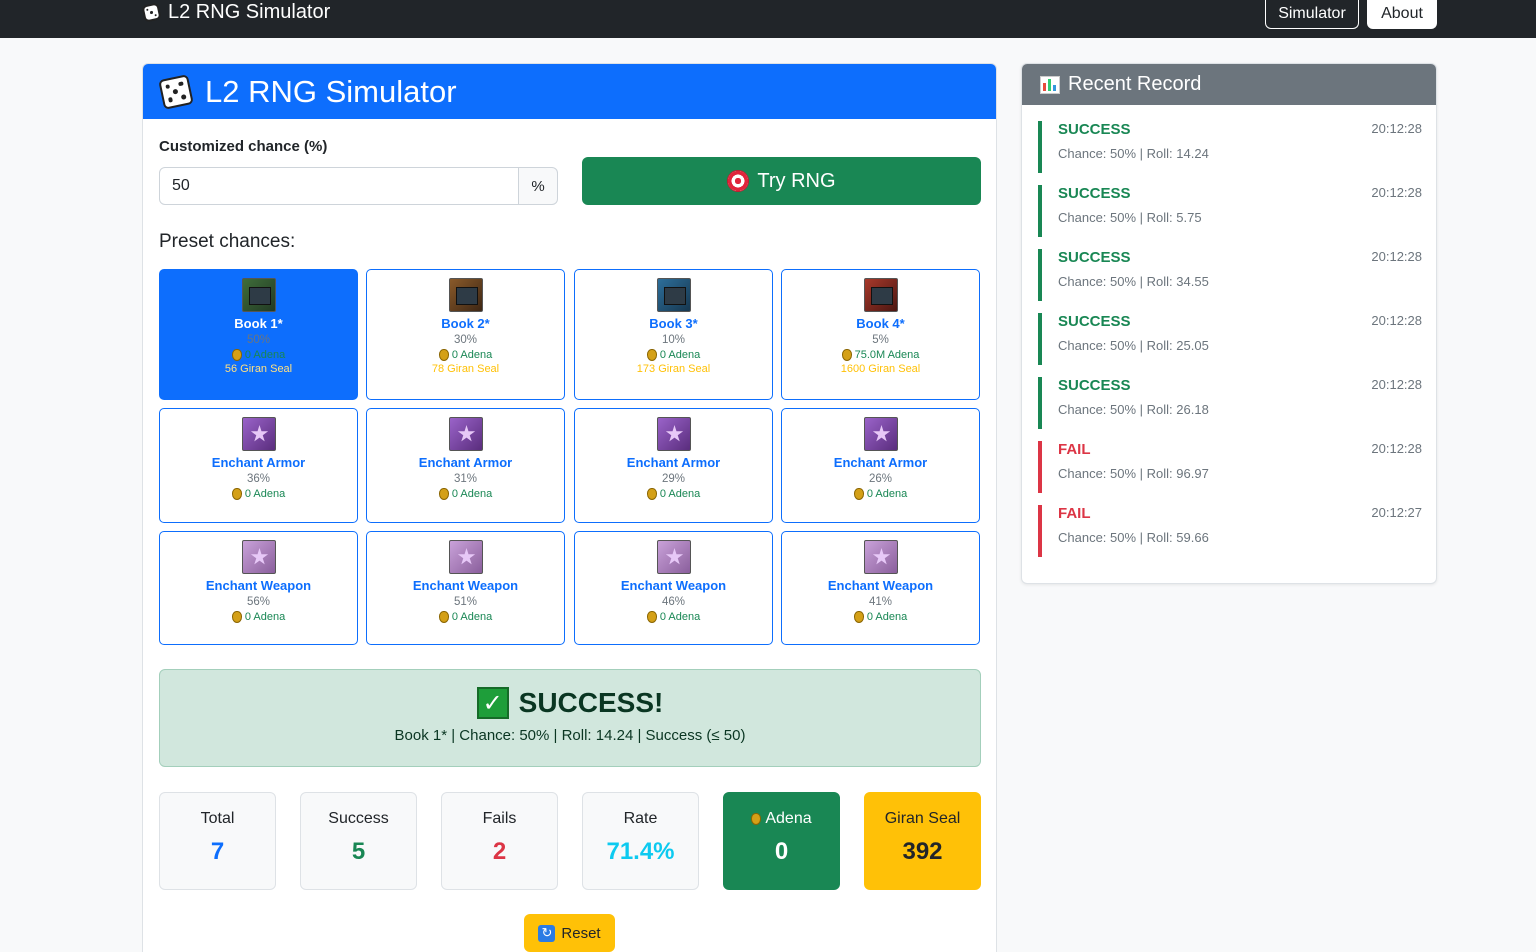  I want to click on reset-button: ↻ Reset, so click(569, 933).